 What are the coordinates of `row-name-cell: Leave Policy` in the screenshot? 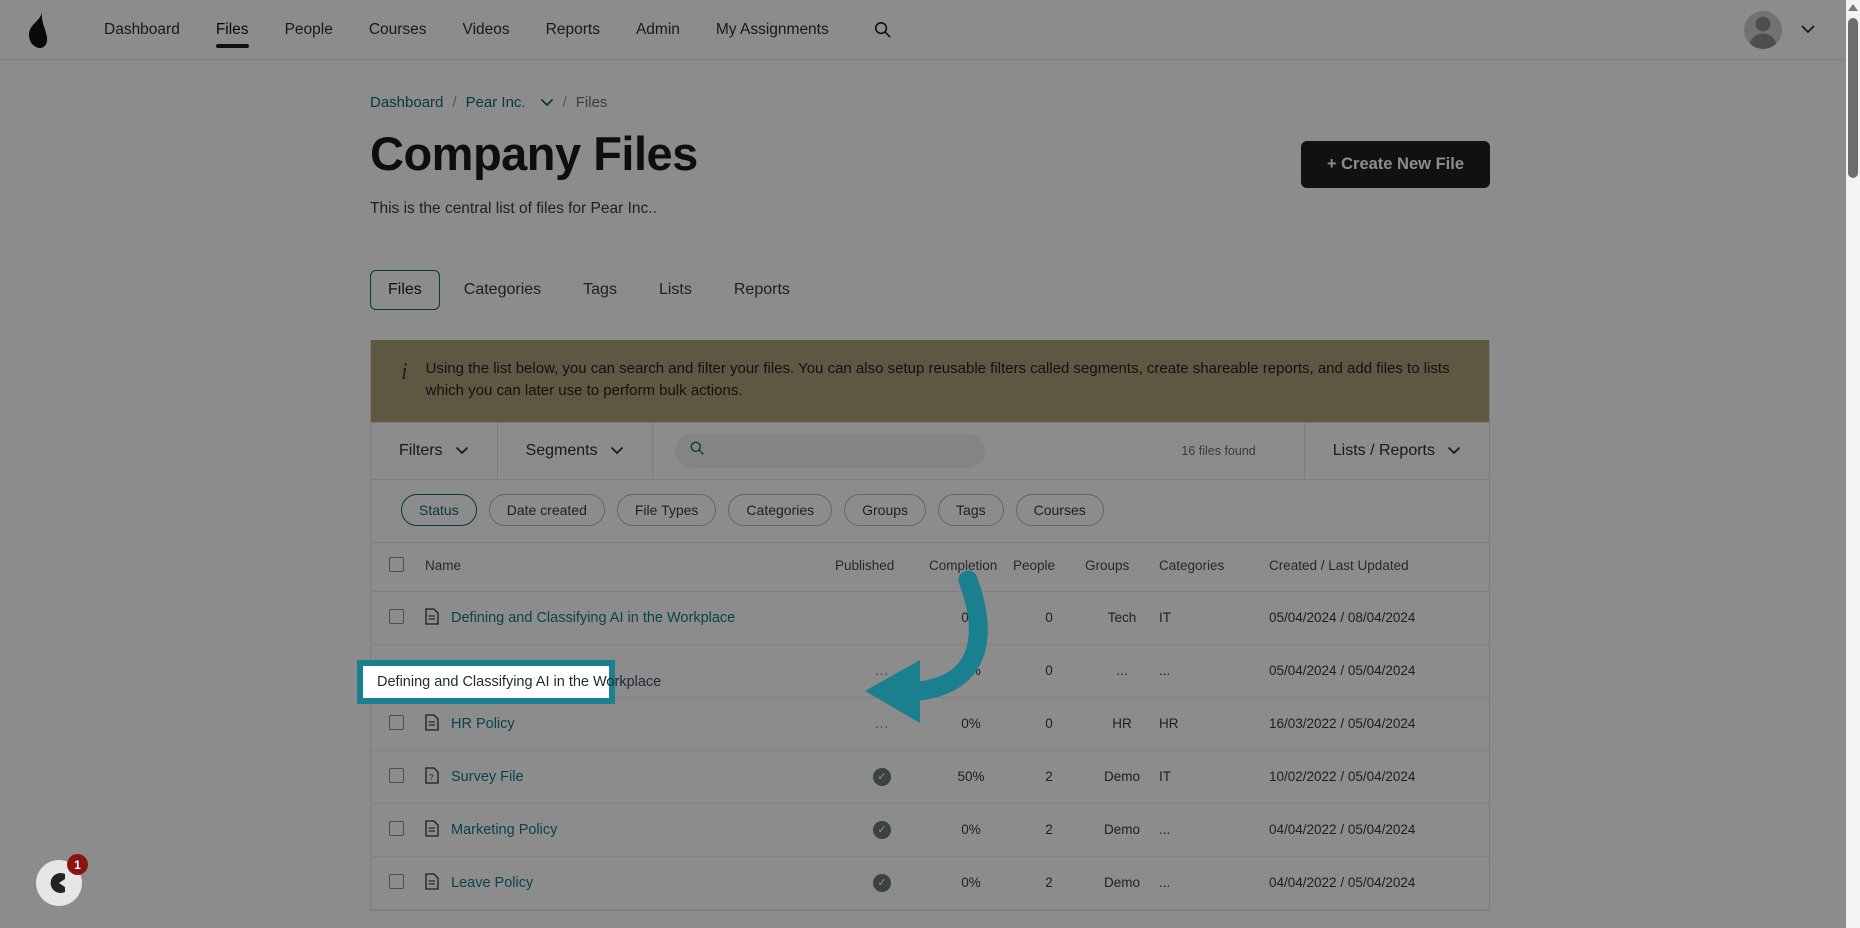 It's located at (630, 883).